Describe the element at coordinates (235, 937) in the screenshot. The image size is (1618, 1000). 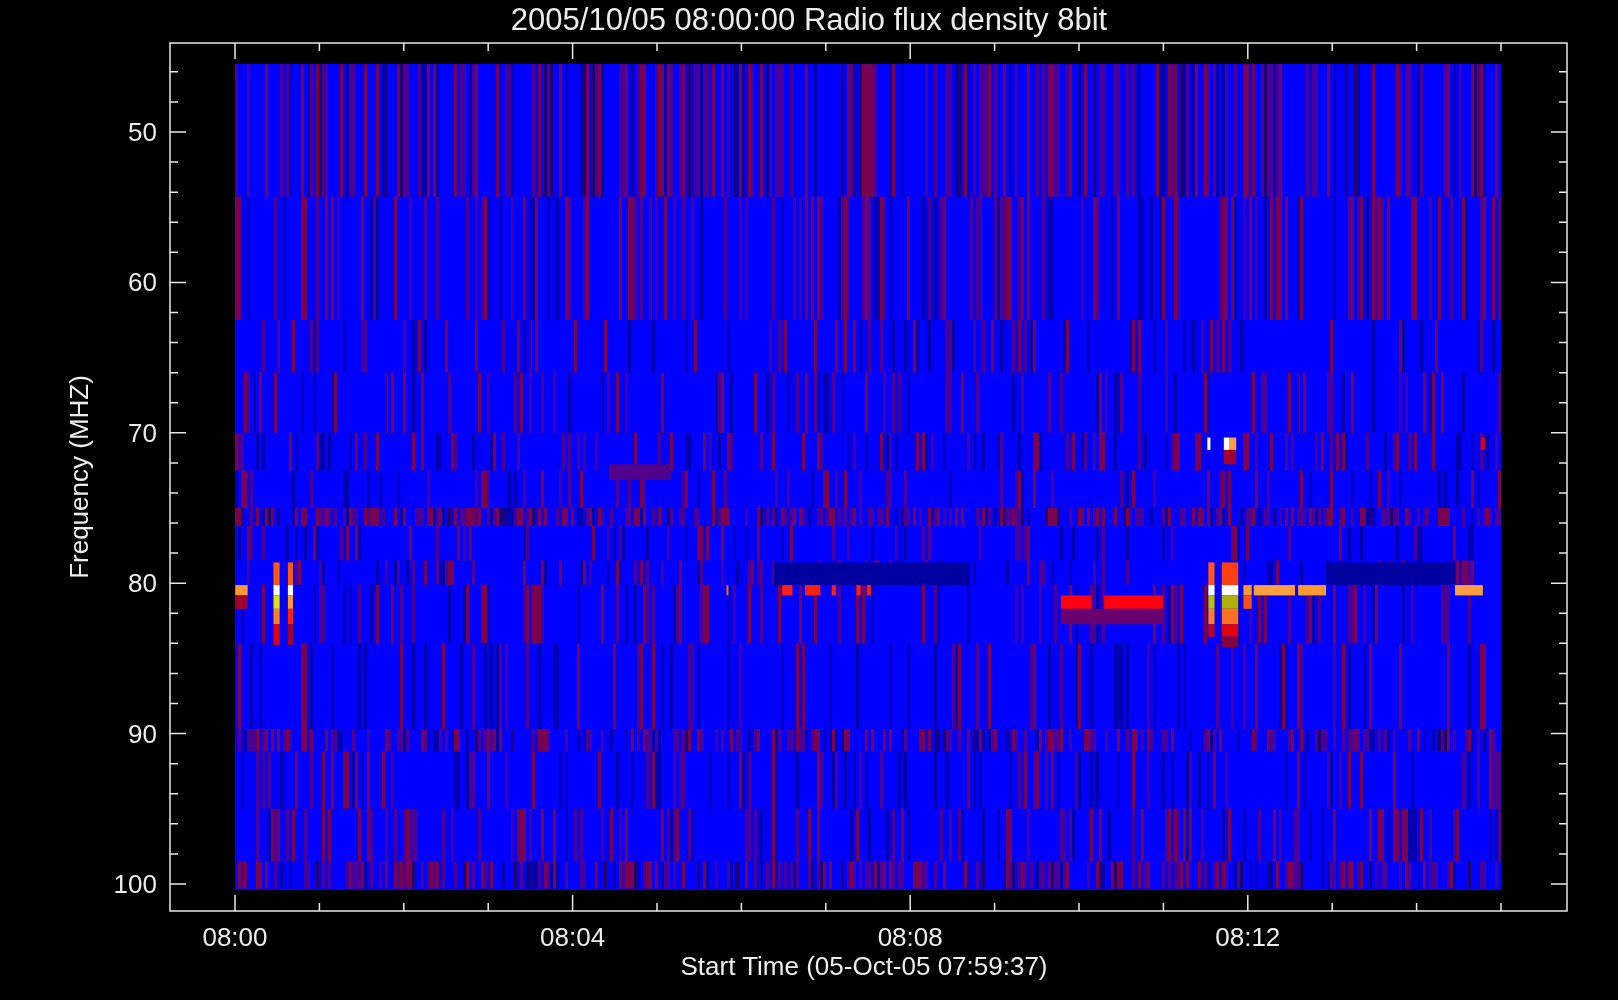
I see `x-tick-label: 08:00` at that location.